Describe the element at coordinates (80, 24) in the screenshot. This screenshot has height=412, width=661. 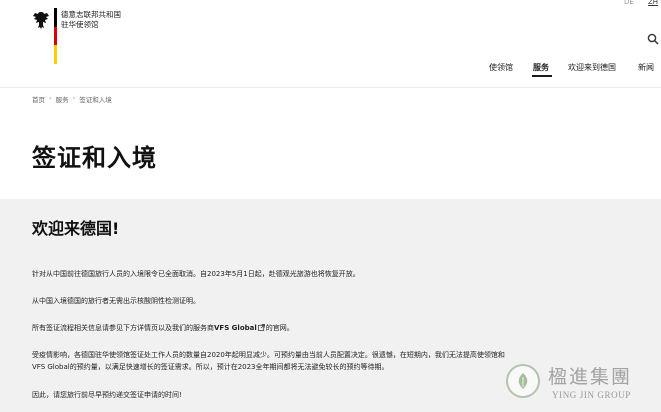
I see `site-name-line2: 驻华使领馆` at that location.